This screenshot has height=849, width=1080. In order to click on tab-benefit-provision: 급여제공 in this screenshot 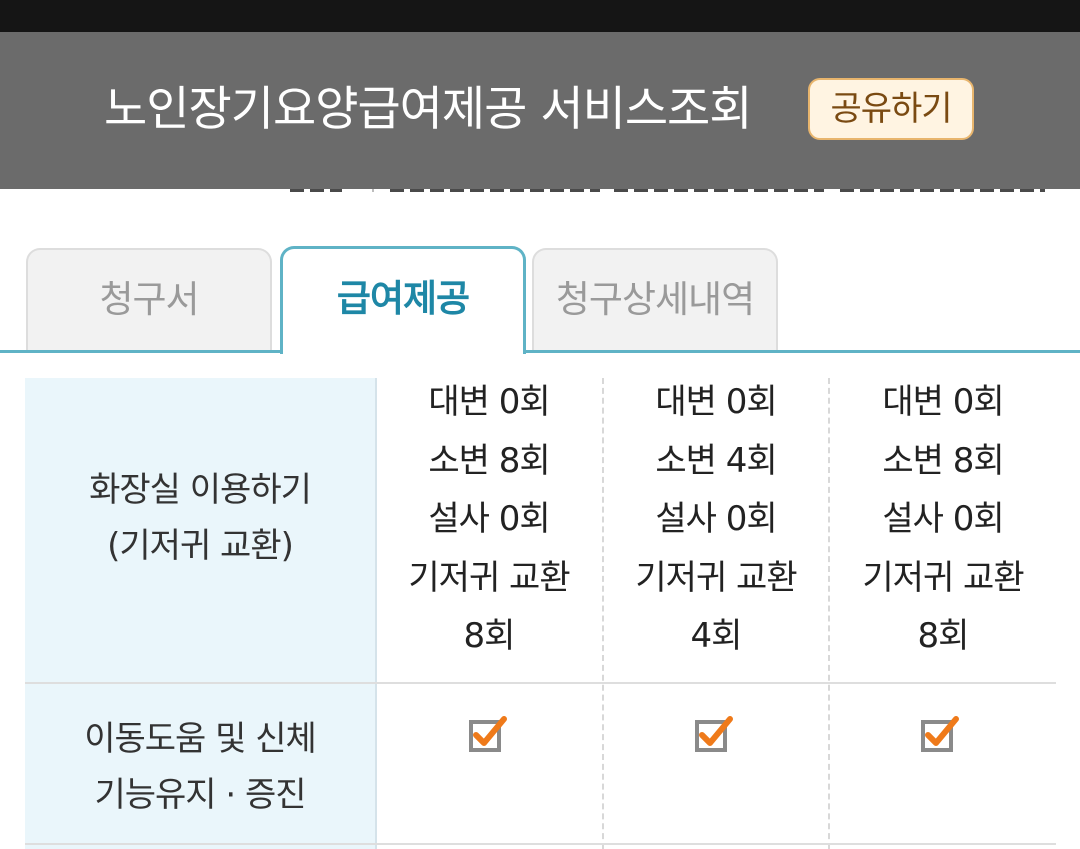, I will do `click(403, 300)`.